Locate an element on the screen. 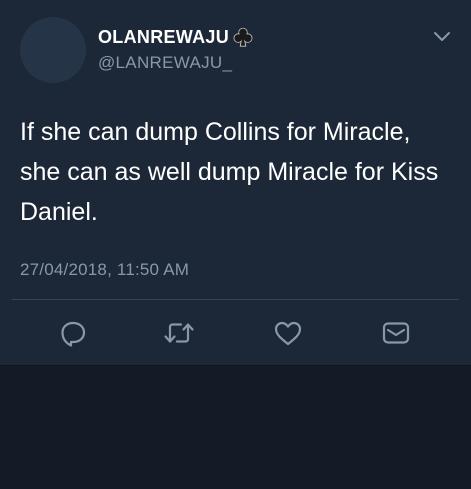 The image size is (471, 489). retweet-icon is located at coordinates (179, 333).